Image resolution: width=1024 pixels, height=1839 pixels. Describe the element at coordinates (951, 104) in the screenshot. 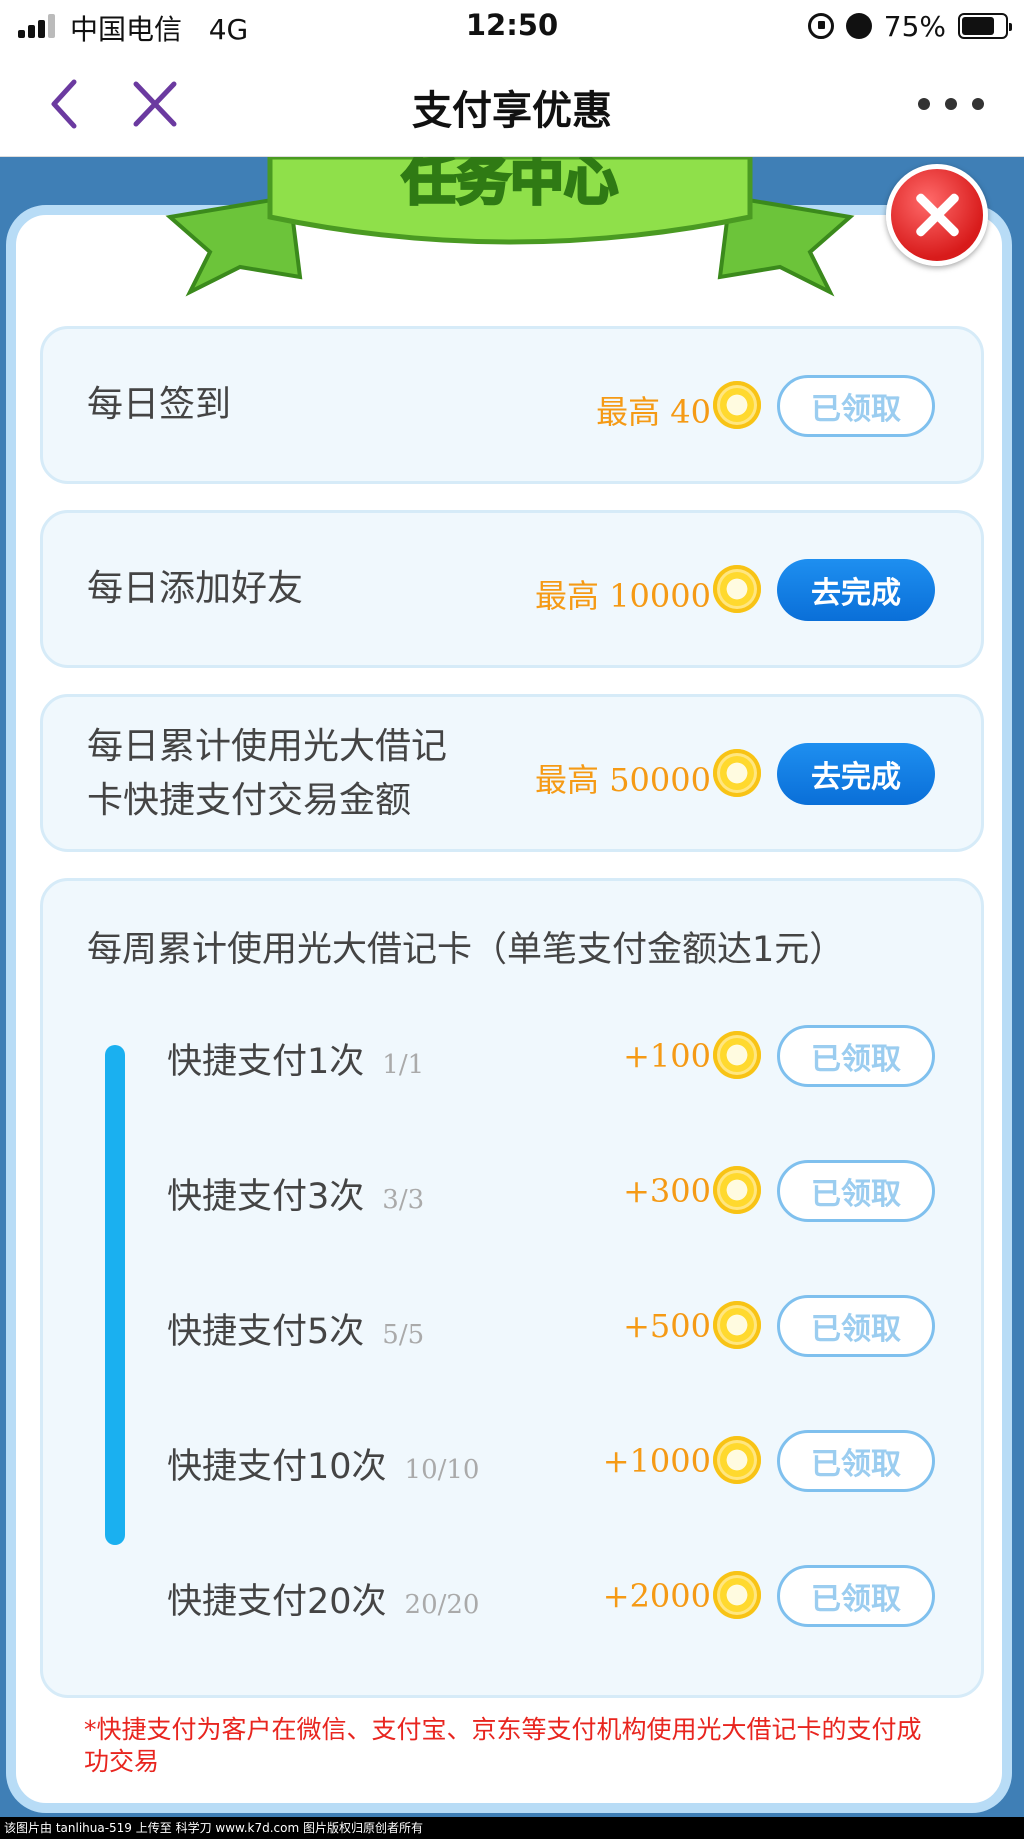

I see `more-dots-icon` at that location.